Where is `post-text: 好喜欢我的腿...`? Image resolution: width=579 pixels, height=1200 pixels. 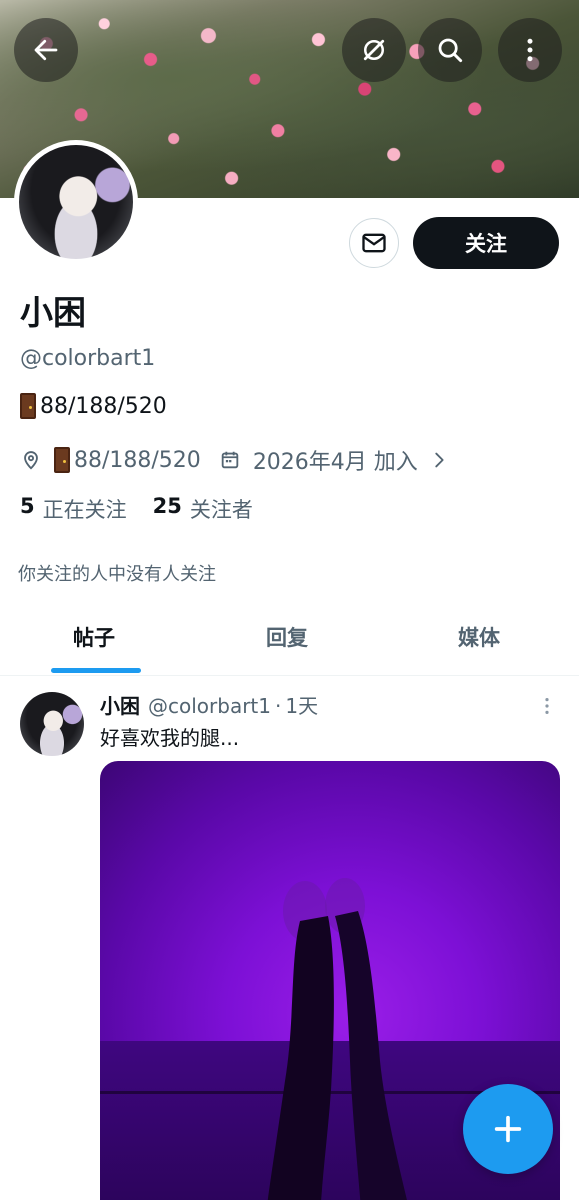 post-text: 好喜欢我的腿... is located at coordinates (170, 738).